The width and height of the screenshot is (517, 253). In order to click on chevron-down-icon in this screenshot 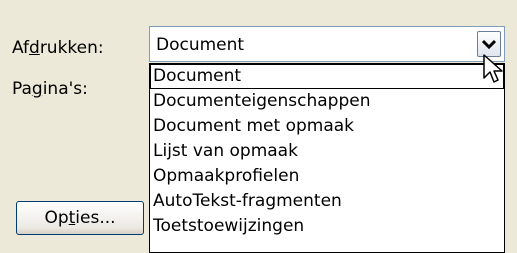, I will do `click(489, 44)`.